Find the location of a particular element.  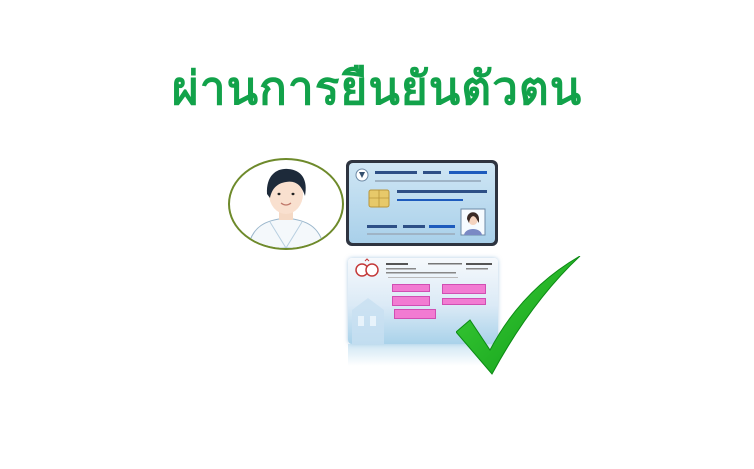

id-card-icon is located at coordinates (422, 203).